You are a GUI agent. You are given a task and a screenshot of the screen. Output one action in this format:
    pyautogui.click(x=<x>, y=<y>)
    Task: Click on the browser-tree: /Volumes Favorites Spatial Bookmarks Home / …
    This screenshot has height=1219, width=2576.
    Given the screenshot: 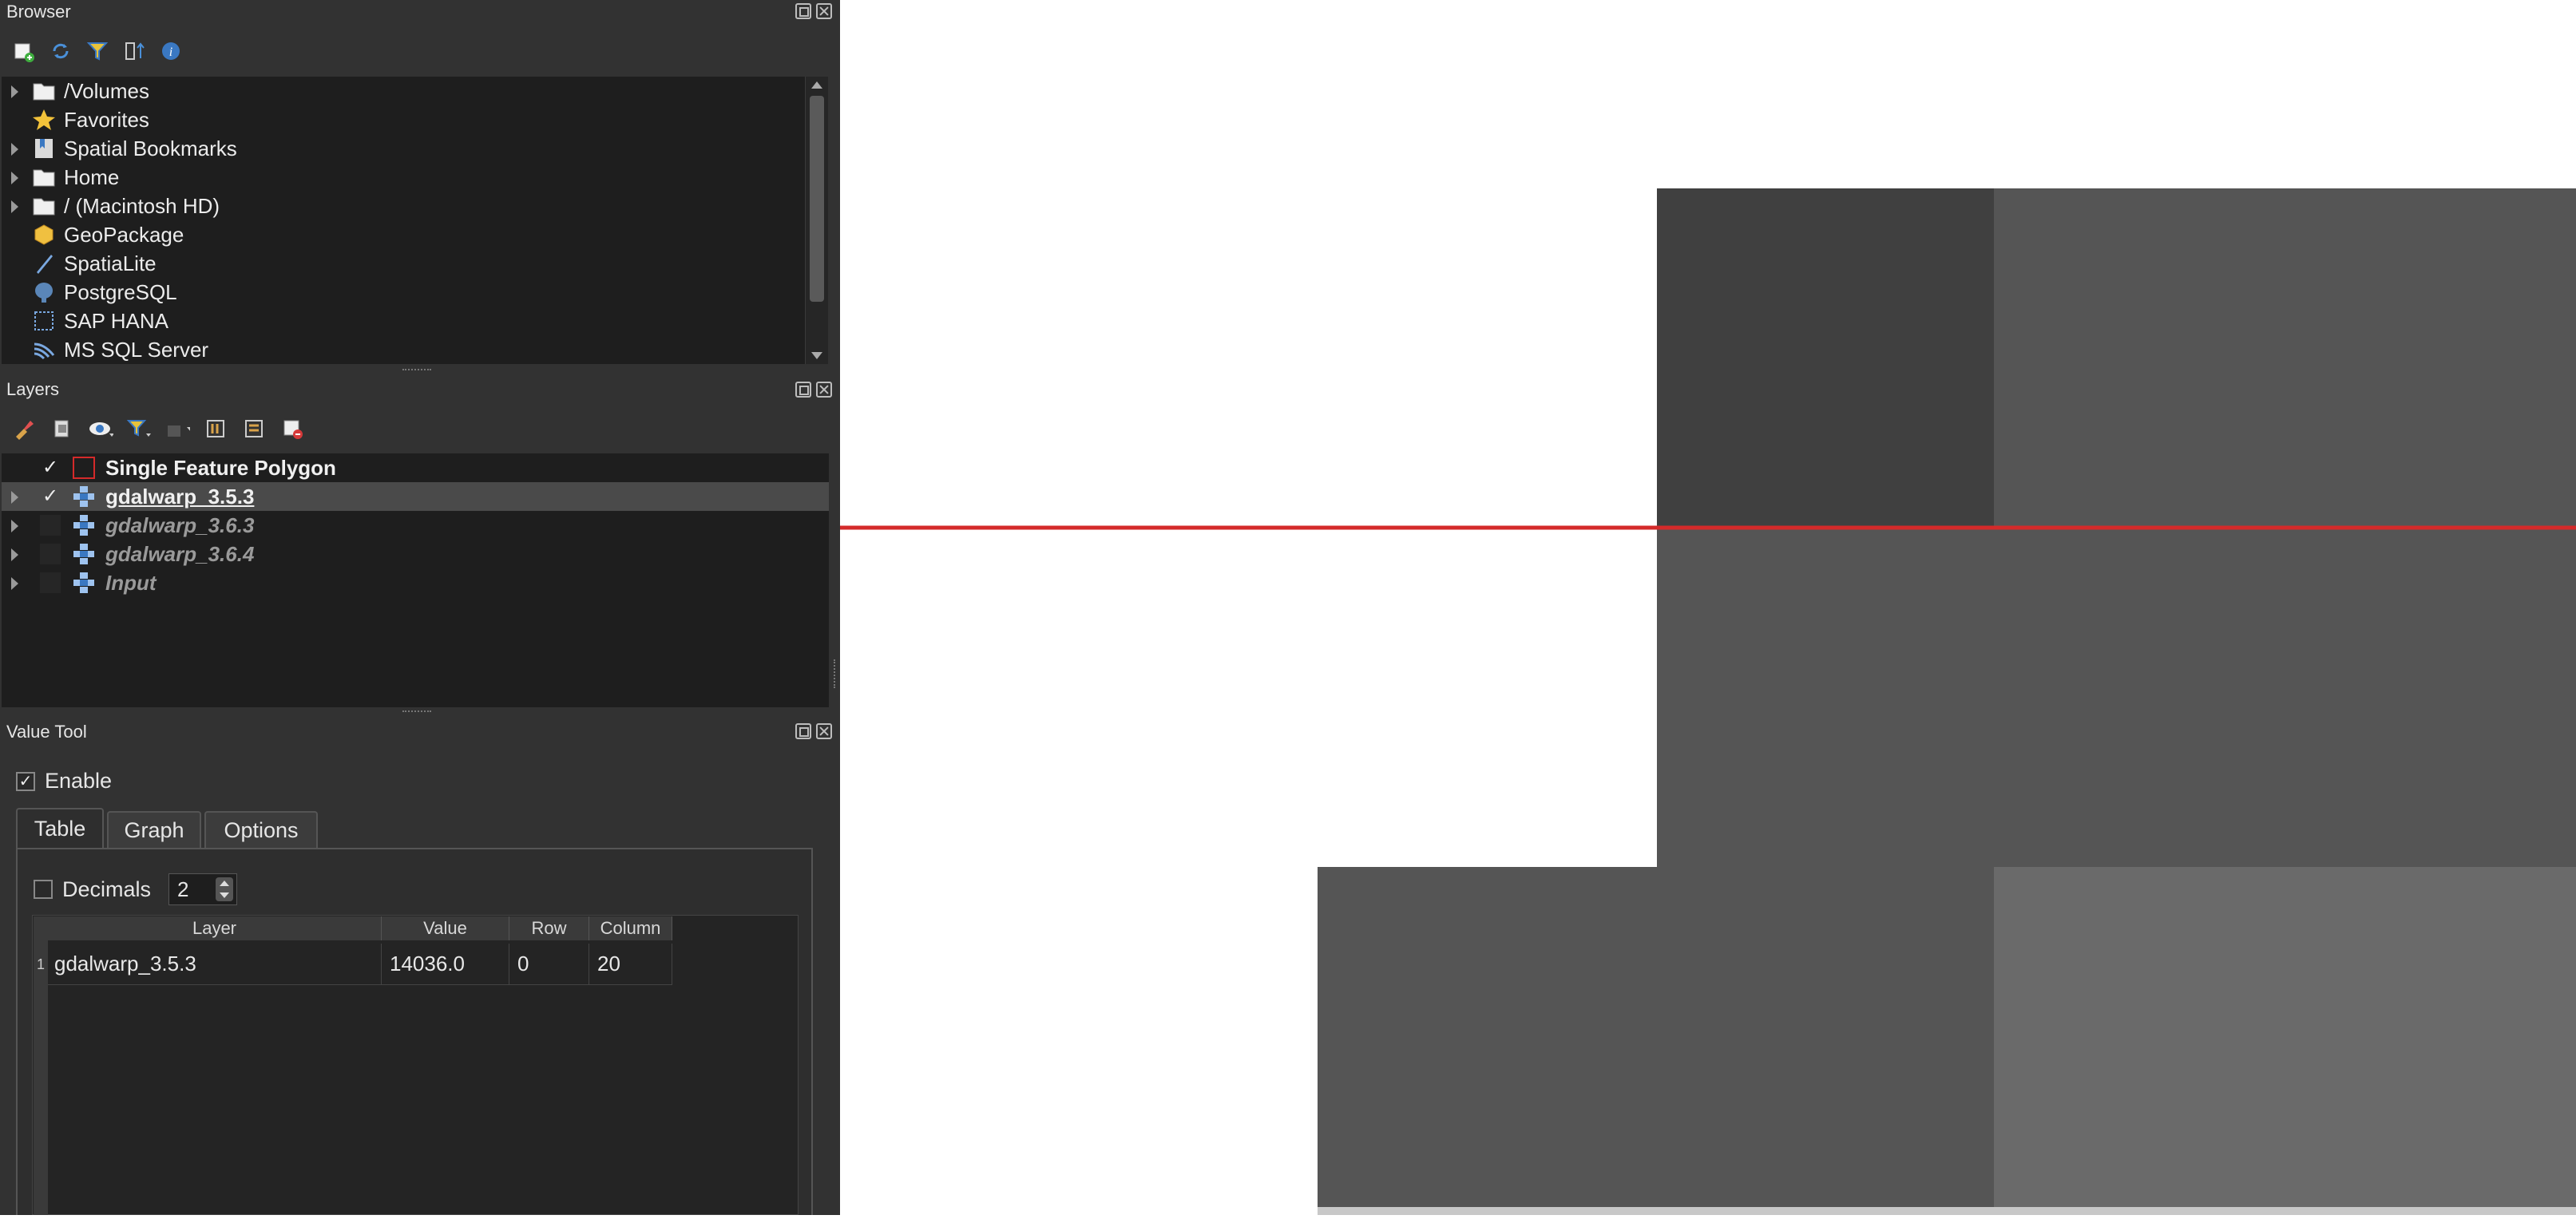 What is the action you would take?
    pyautogui.click(x=404, y=220)
    